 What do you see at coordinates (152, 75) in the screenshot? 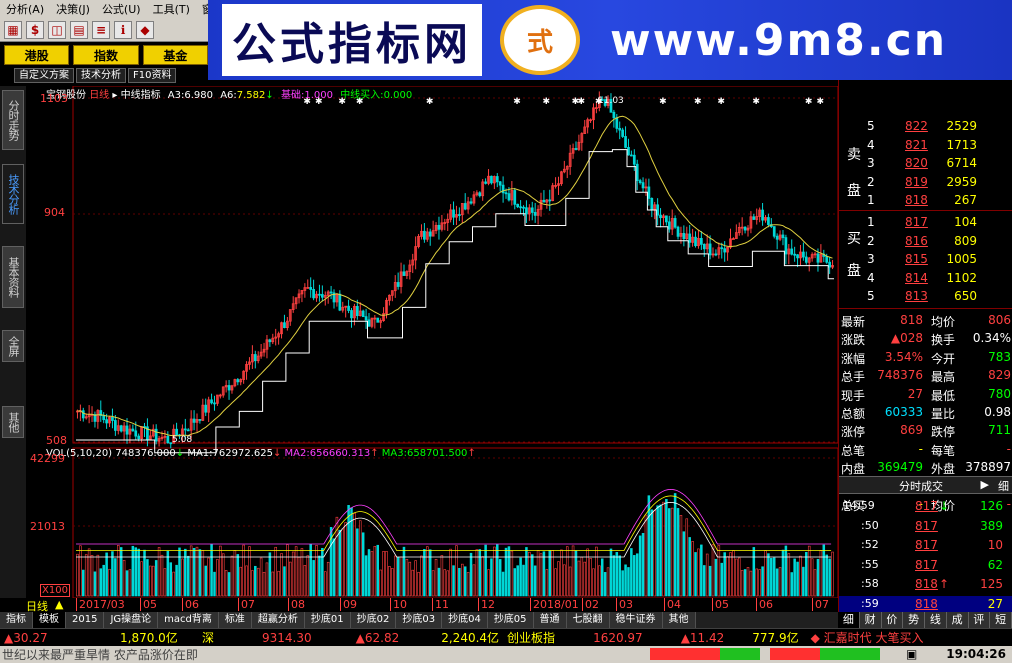
I see `tab-f10: F10资料` at bounding box center [152, 75].